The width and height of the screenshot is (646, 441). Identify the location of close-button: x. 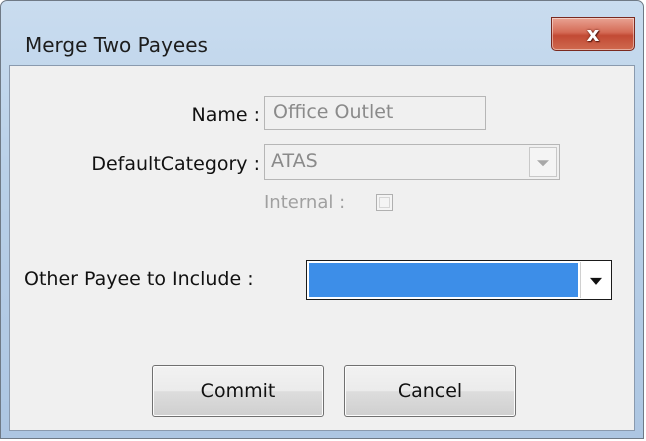
(593, 34).